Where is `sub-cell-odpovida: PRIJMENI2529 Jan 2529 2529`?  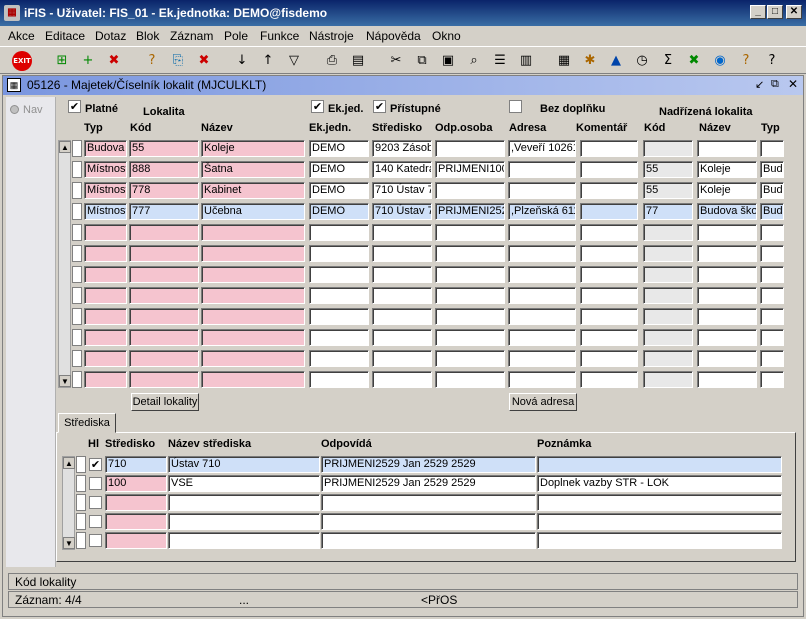
sub-cell-odpovida: PRIJMENI2529 Jan 2529 2529 is located at coordinates (428, 464).